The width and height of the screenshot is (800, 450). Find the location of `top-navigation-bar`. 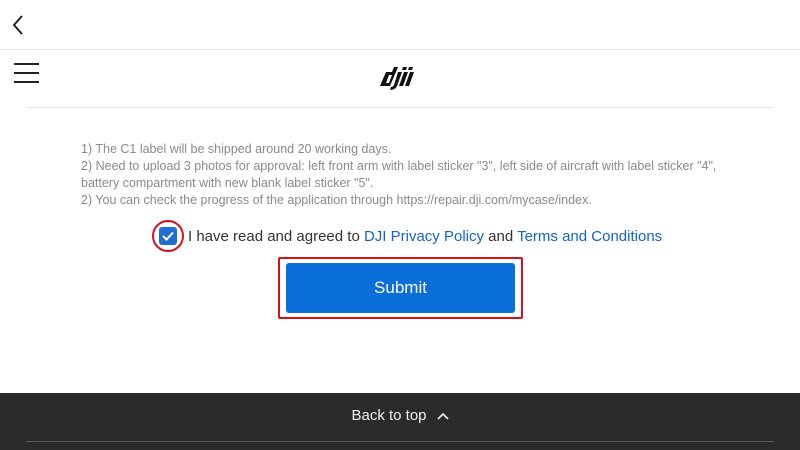

top-navigation-bar is located at coordinates (400, 25).